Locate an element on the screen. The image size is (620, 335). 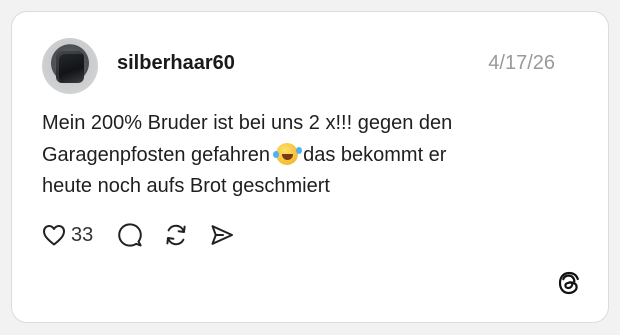
share-icon is located at coordinates (222, 235).